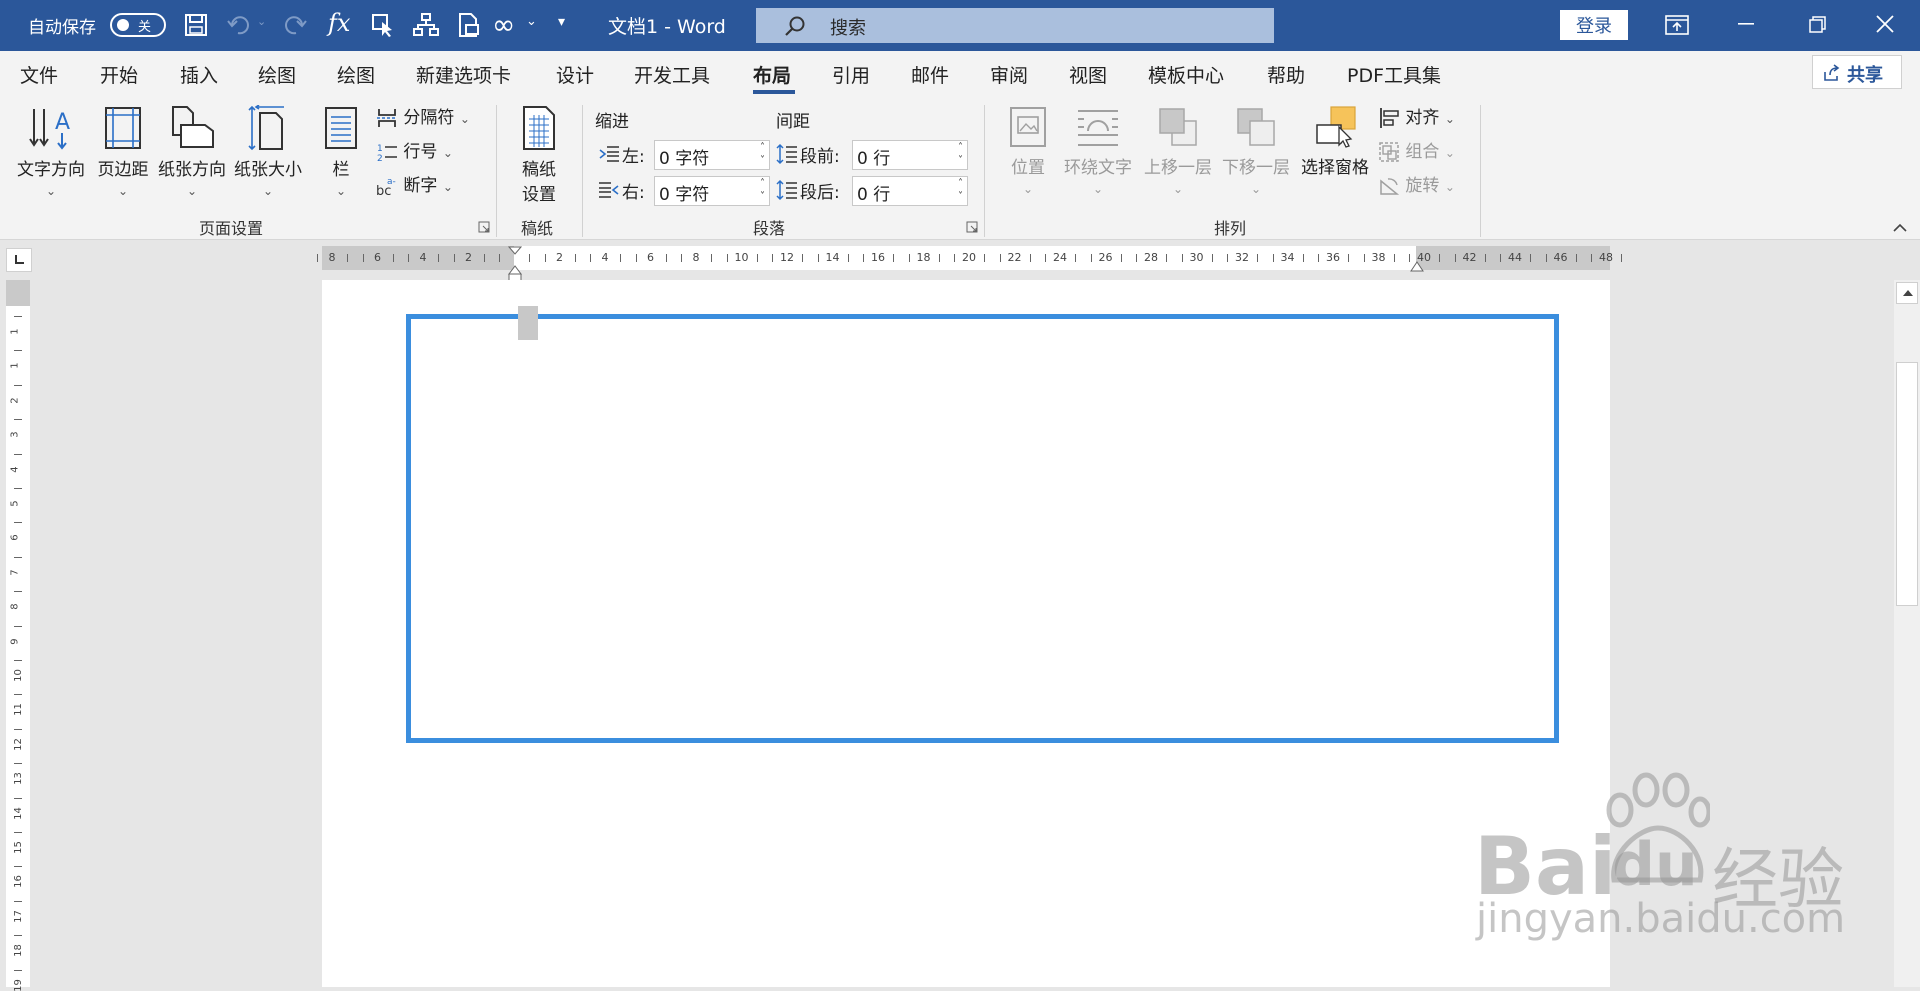 This screenshot has width=1920, height=991. Describe the element at coordinates (123, 170) in the screenshot. I see `margins-label: 页边距` at that location.